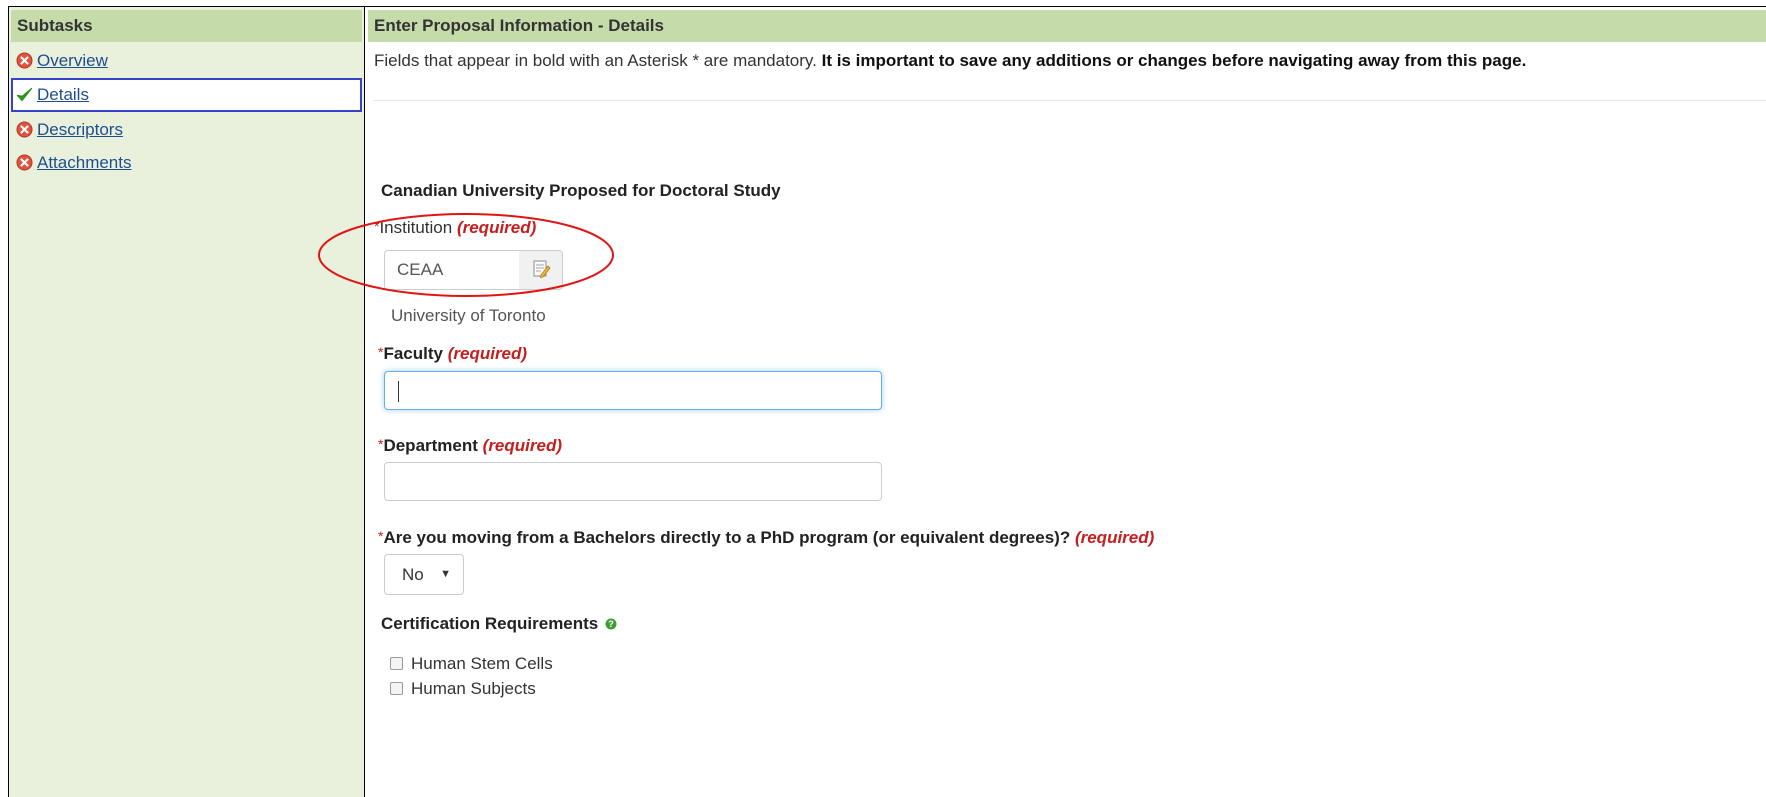 Image resolution: width=1766 pixels, height=797 pixels. What do you see at coordinates (84, 162) in the screenshot?
I see `sidebar-item-label: Attachments` at bounding box center [84, 162].